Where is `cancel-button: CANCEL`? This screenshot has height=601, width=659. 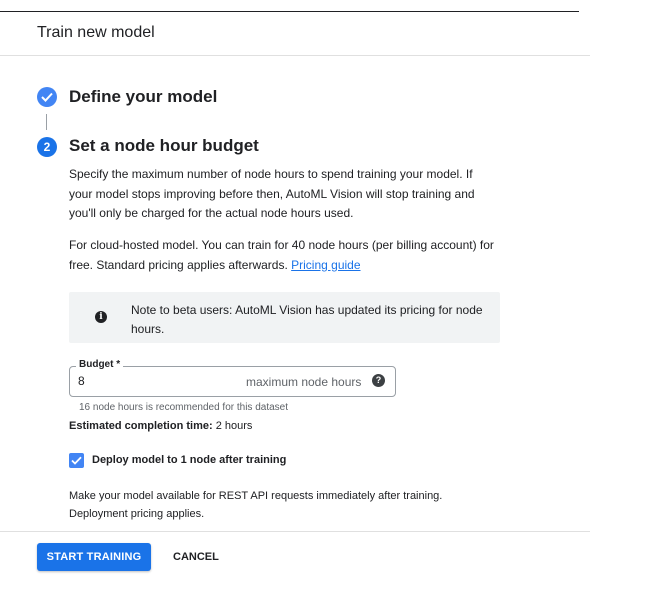 cancel-button: CANCEL is located at coordinates (196, 557).